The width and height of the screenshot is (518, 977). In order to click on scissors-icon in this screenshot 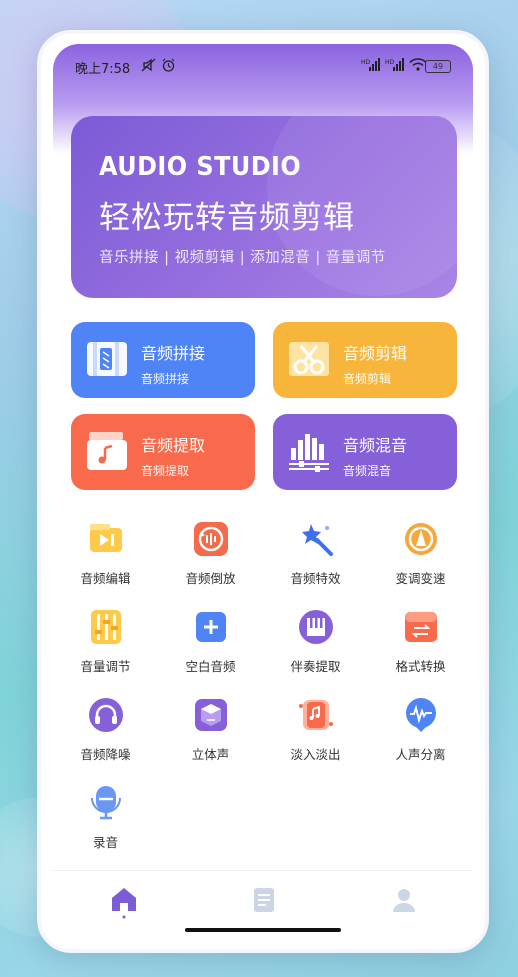, I will do `click(310, 359)`.